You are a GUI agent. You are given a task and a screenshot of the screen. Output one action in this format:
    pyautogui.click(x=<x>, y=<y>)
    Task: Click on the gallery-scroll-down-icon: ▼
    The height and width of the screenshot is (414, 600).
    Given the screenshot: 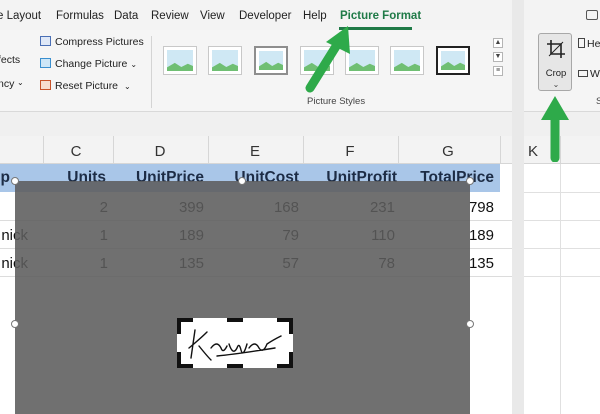 What is the action you would take?
    pyautogui.click(x=498, y=57)
    